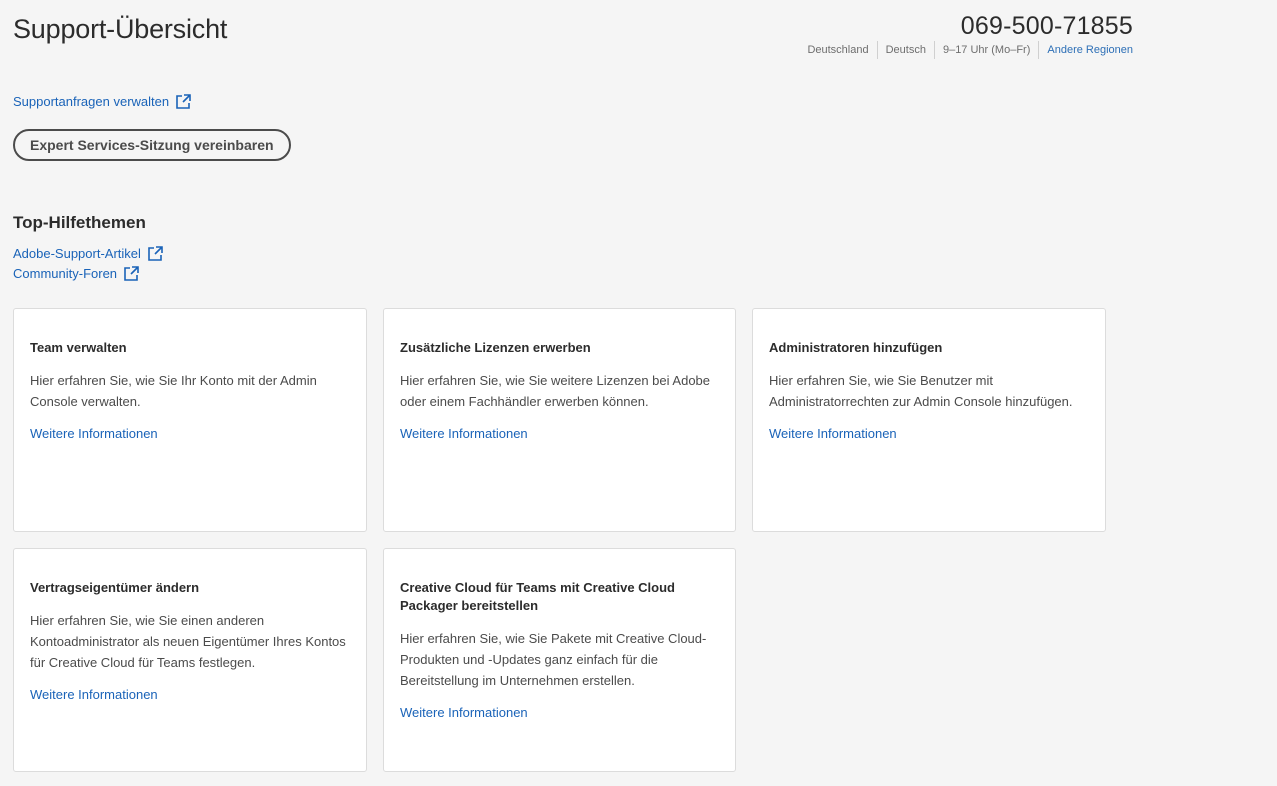 This screenshot has height=786, width=1277. What do you see at coordinates (905, 50) in the screenshot?
I see `language-label: Deutsch` at bounding box center [905, 50].